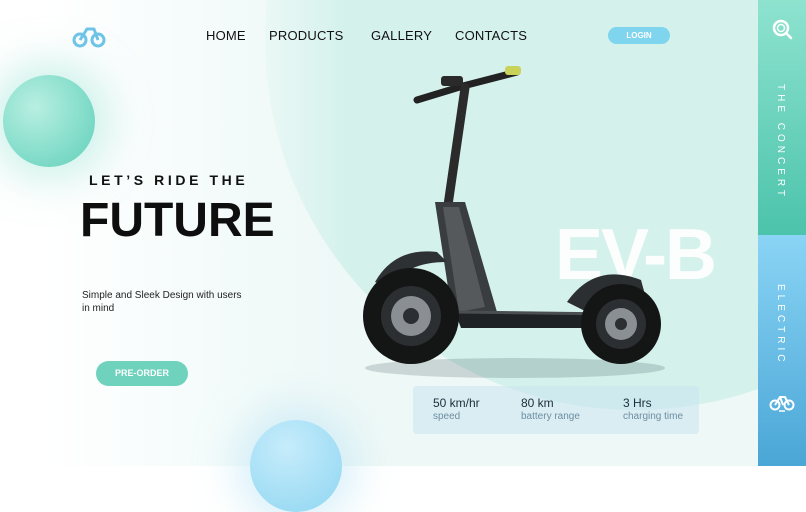  Describe the element at coordinates (177, 220) in the screenshot. I see `hero-title: FUTURE` at that location.